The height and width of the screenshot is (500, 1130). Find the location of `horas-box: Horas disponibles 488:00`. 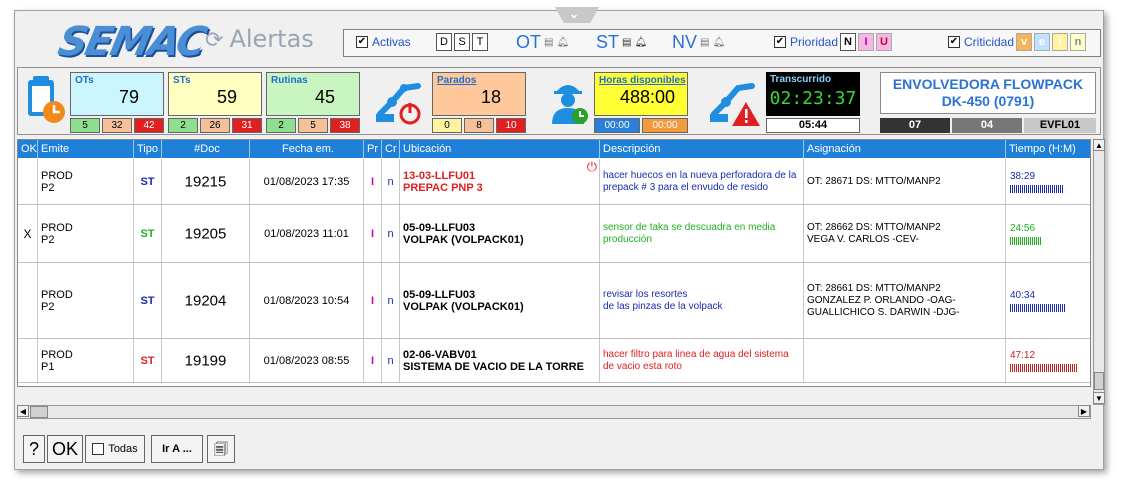

horas-box: Horas disponibles 488:00 is located at coordinates (641, 94).